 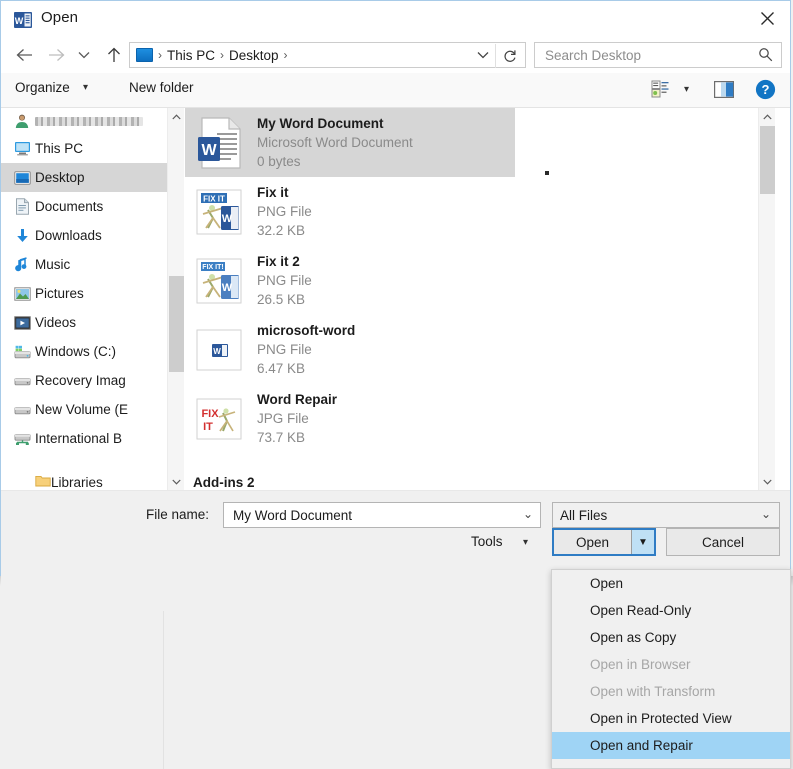 What do you see at coordinates (671, 583) in the screenshot?
I see `menu-item-open: Open` at bounding box center [671, 583].